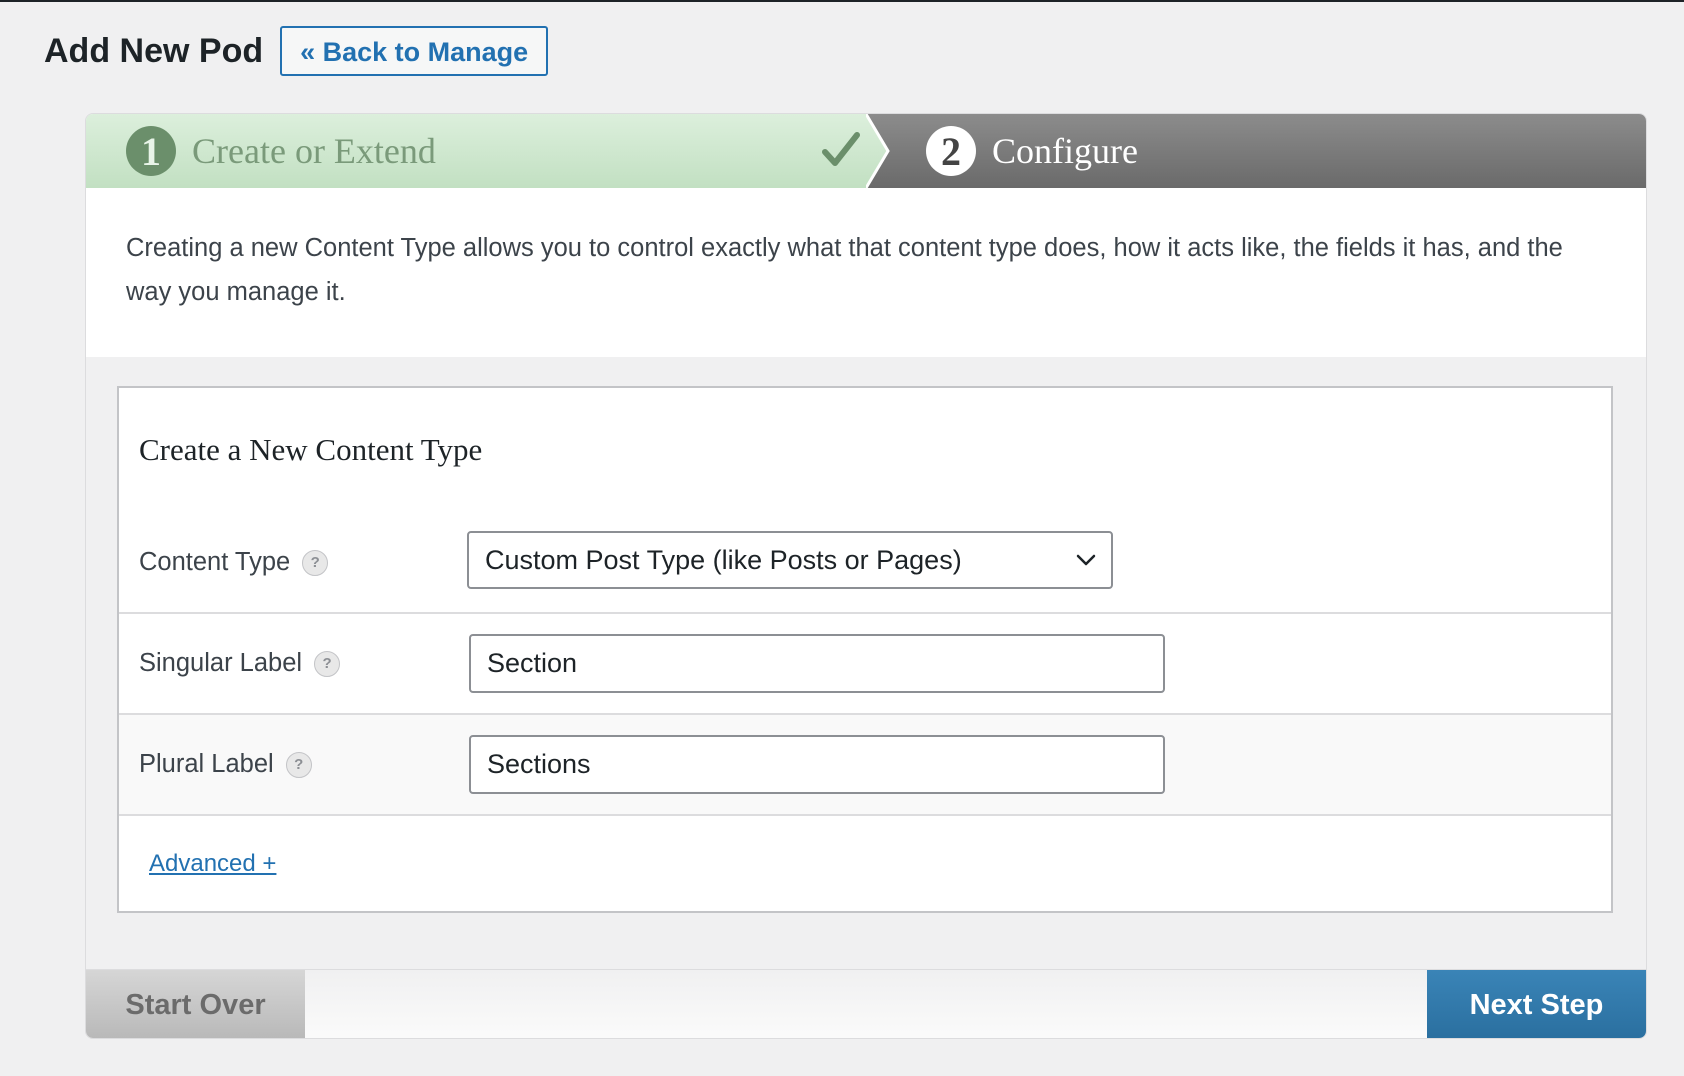  What do you see at coordinates (414, 51) in the screenshot?
I see `back-to-manage-button: « Back to Manage` at bounding box center [414, 51].